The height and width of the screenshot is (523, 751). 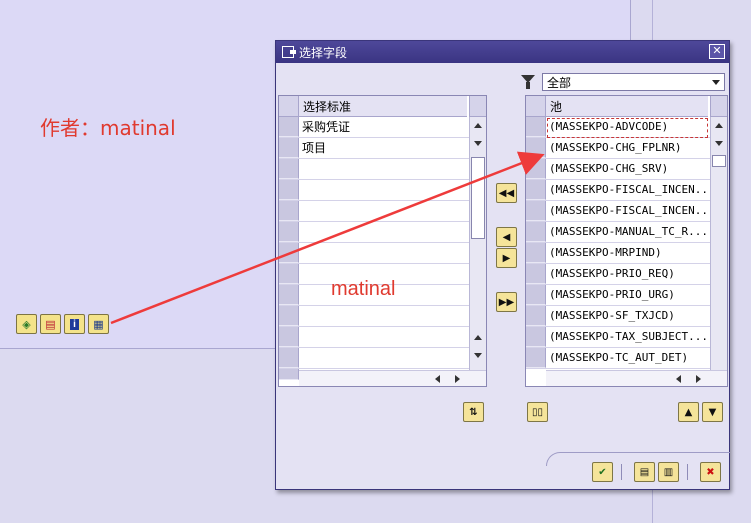 I want to click on move-left-button: ◀, so click(x=506, y=237).